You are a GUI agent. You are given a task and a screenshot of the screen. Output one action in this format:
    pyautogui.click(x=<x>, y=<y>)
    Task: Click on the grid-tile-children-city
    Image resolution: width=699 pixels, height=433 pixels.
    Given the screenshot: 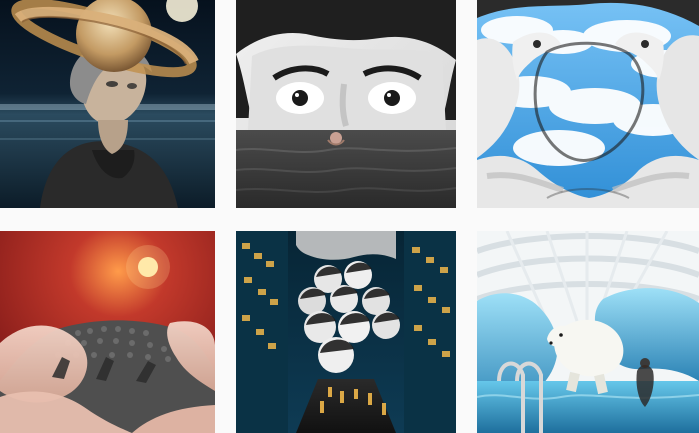 What is the action you would take?
    pyautogui.click(x=346, y=332)
    